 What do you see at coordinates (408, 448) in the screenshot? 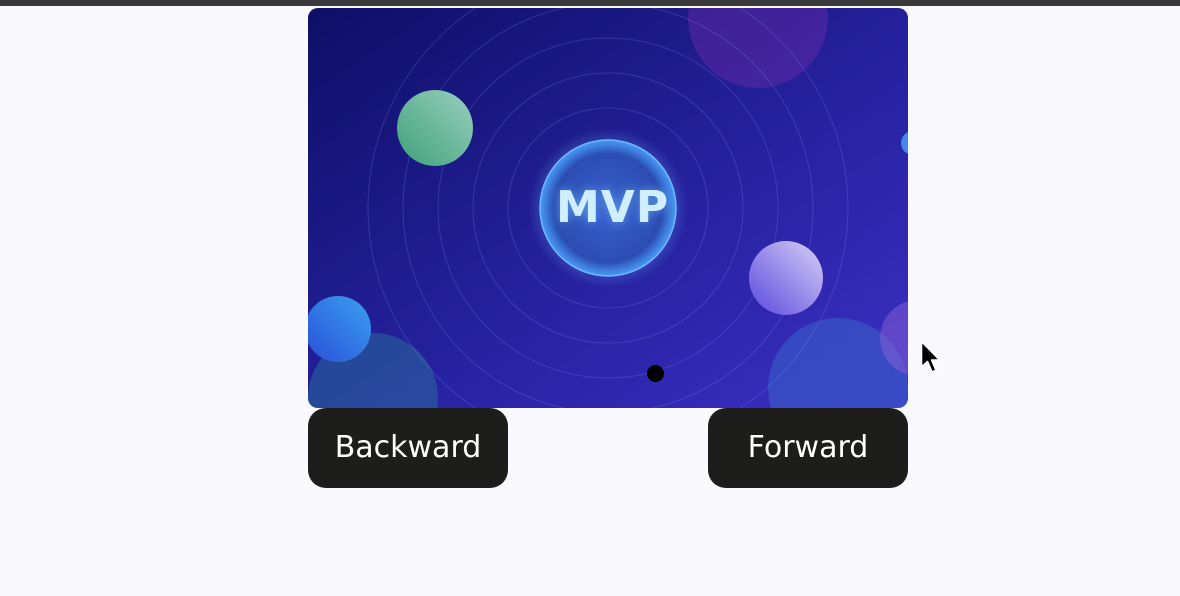
I see `backward-button: Backward` at bounding box center [408, 448].